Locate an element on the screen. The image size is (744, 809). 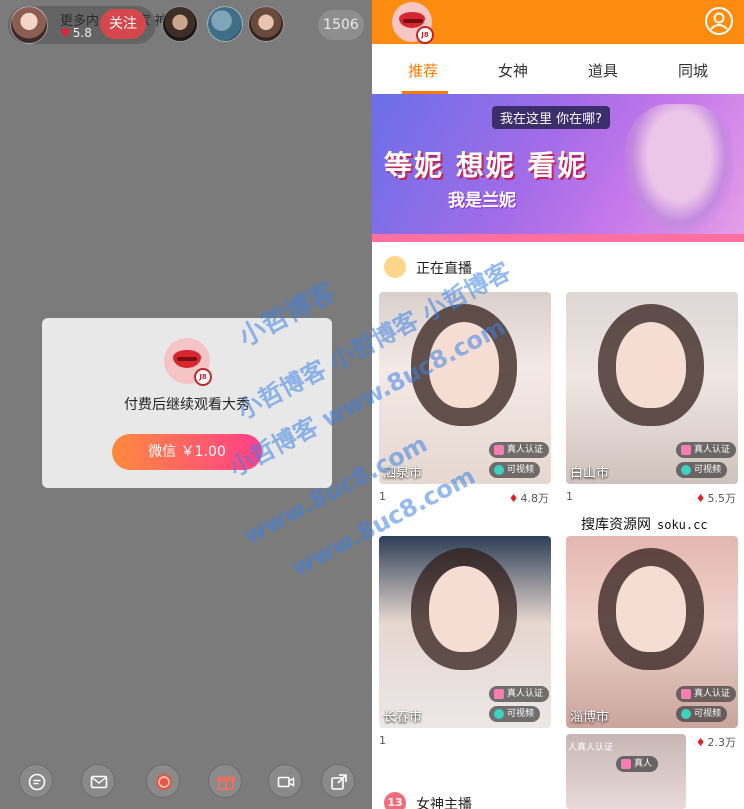
mail-icon is located at coordinates (99, 782).